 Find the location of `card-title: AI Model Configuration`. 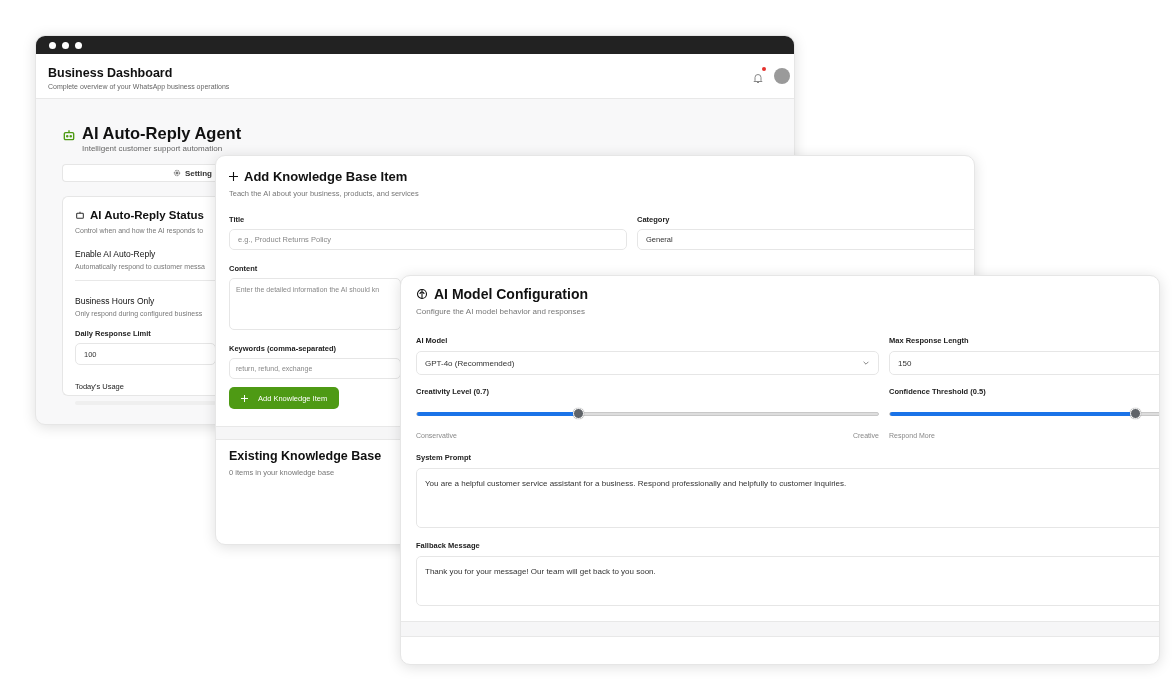

card-title: AI Model Configuration is located at coordinates (511, 294).